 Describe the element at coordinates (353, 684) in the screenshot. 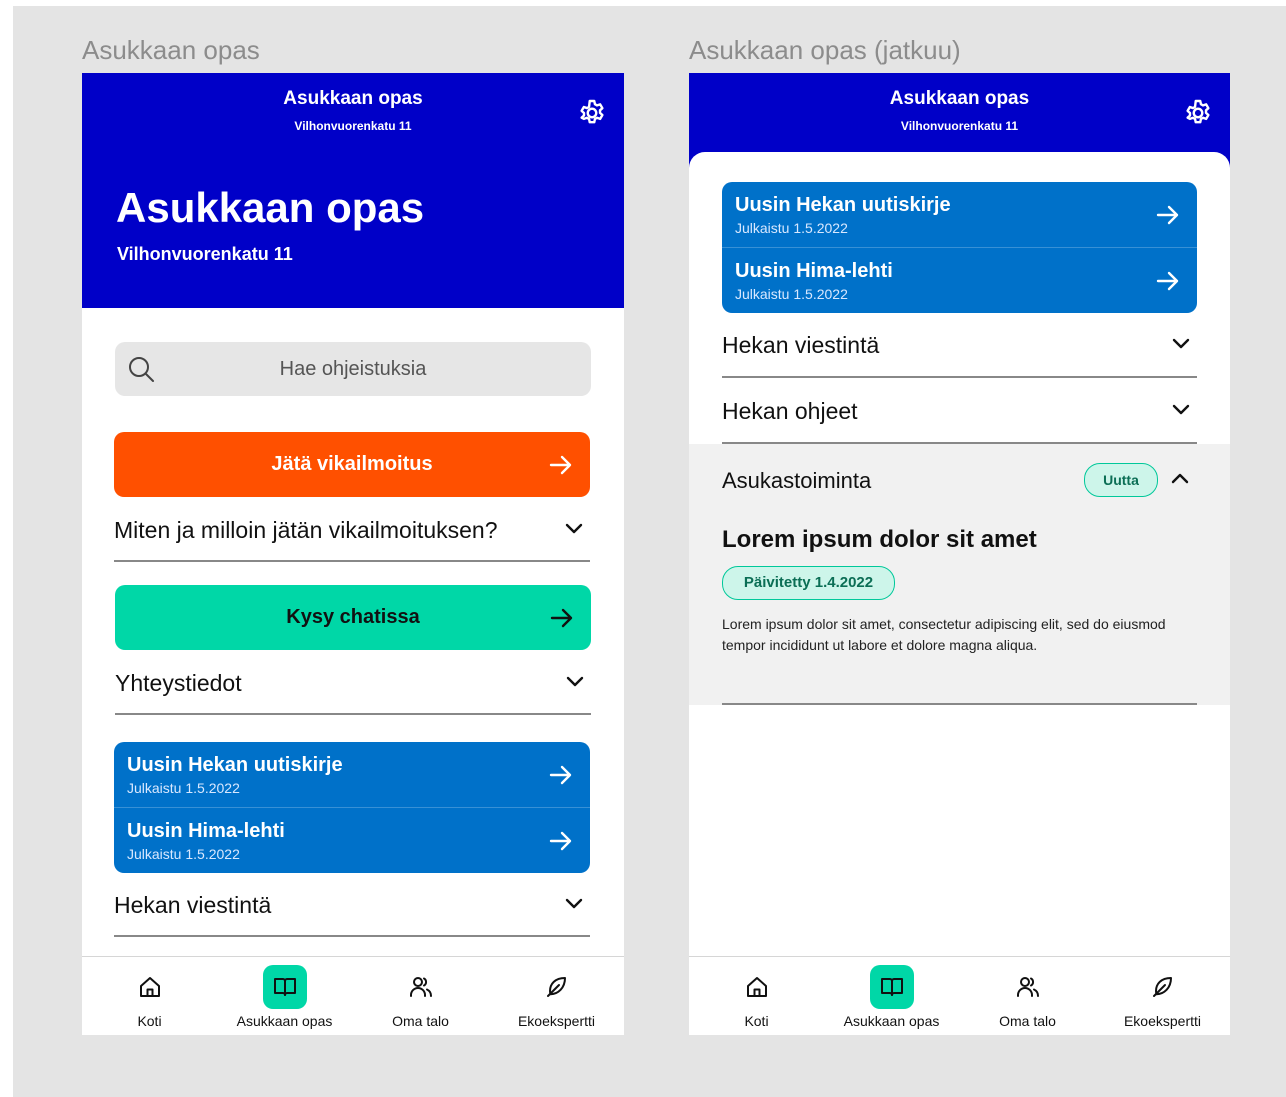

I see `accordion-contacts: Yhteystiedot` at that location.